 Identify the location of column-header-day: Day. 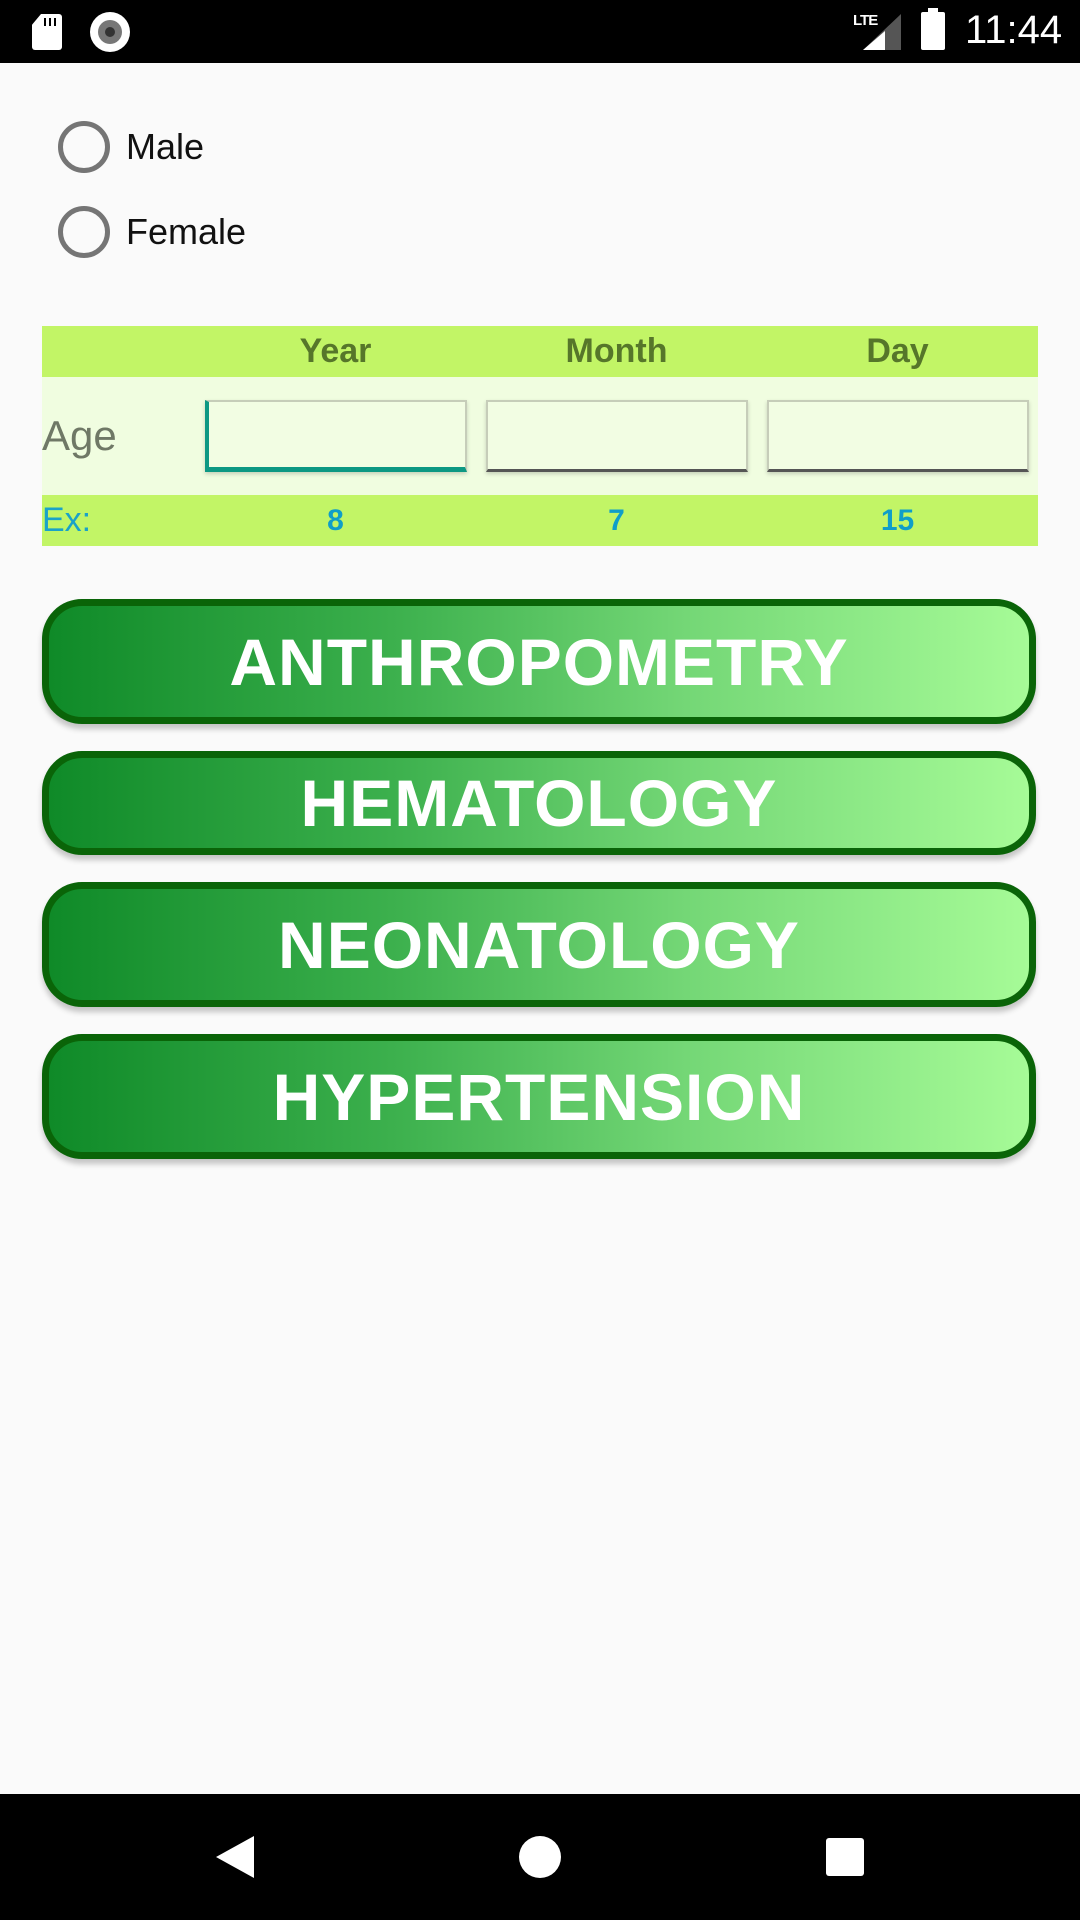
(897, 351).